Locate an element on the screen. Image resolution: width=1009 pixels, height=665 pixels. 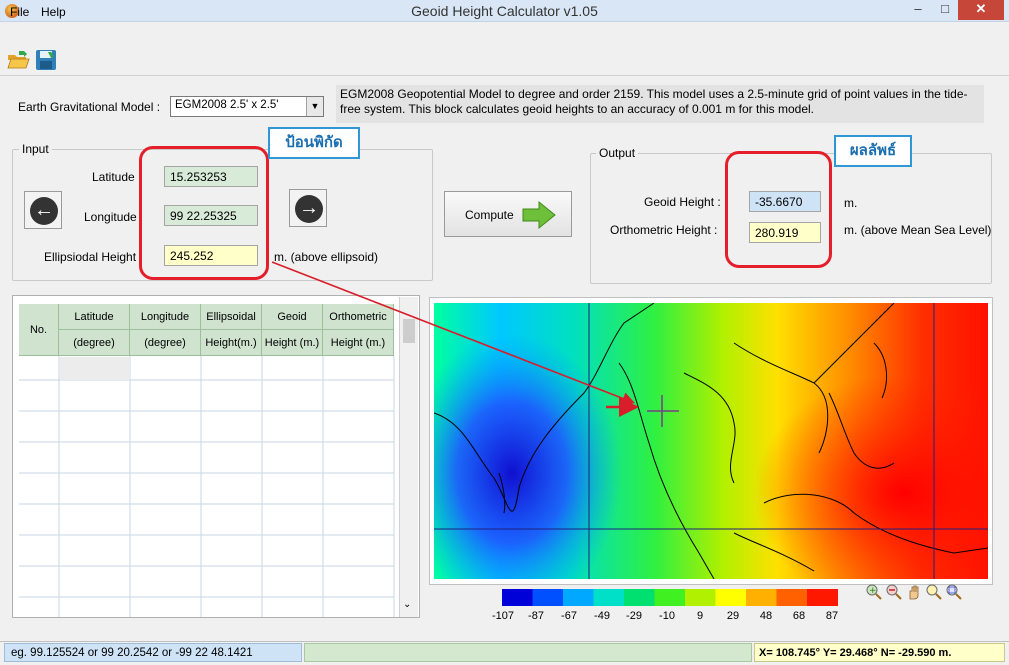
annotation-arrow is located at coordinates (455, 339).